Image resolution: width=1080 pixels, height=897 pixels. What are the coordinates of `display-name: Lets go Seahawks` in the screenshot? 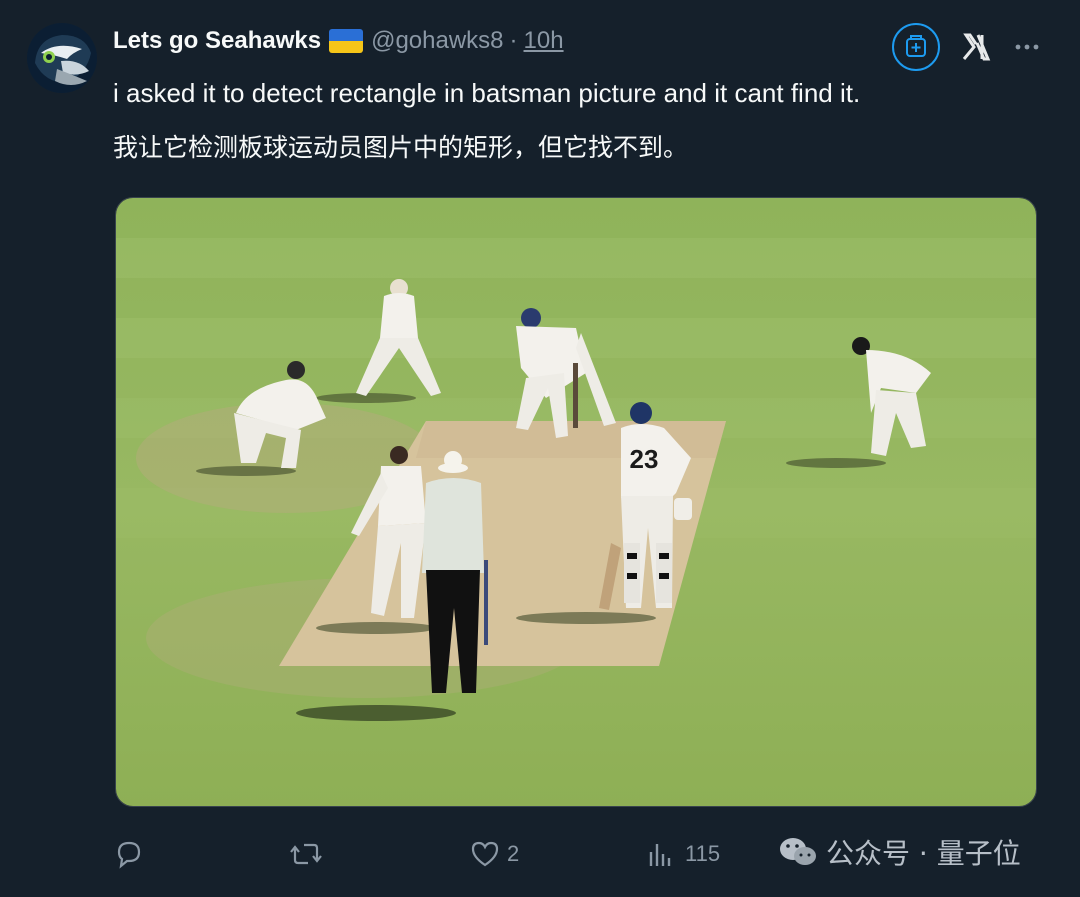 It's located at (217, 41).